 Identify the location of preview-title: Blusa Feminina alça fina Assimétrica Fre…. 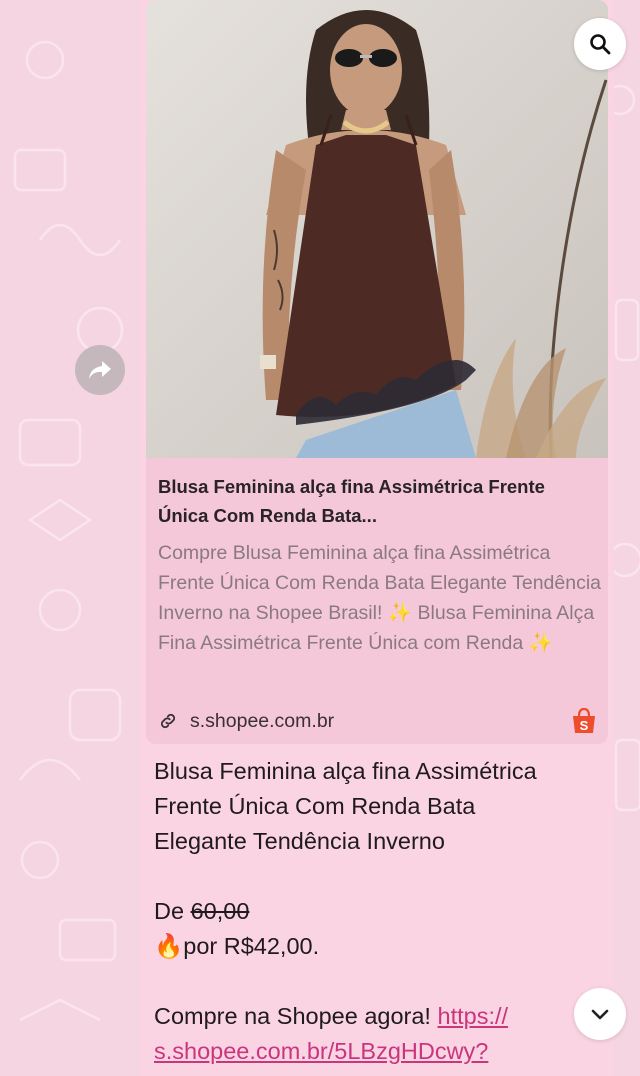
(351, 501).